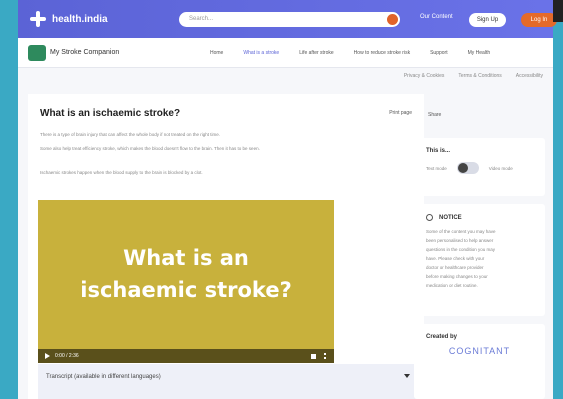 The image size is (563, 399). I want to click on cognitant-logo: COGNITANT, so click(479, 348).